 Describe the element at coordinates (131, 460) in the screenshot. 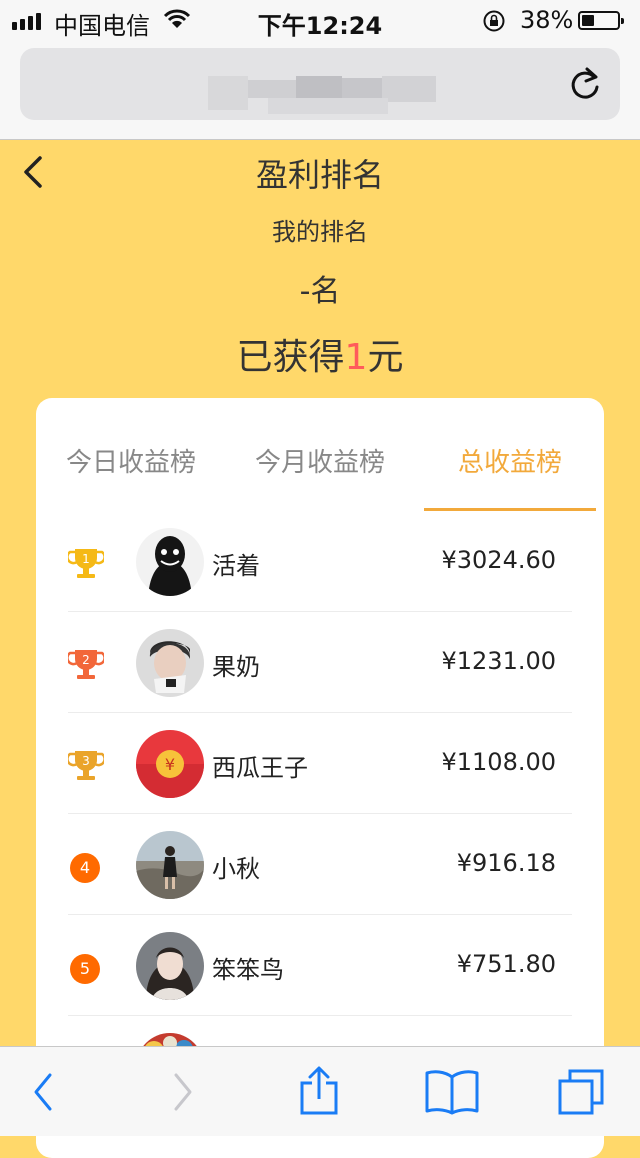

I see `tab-daily: 今日收益榜` at that location.